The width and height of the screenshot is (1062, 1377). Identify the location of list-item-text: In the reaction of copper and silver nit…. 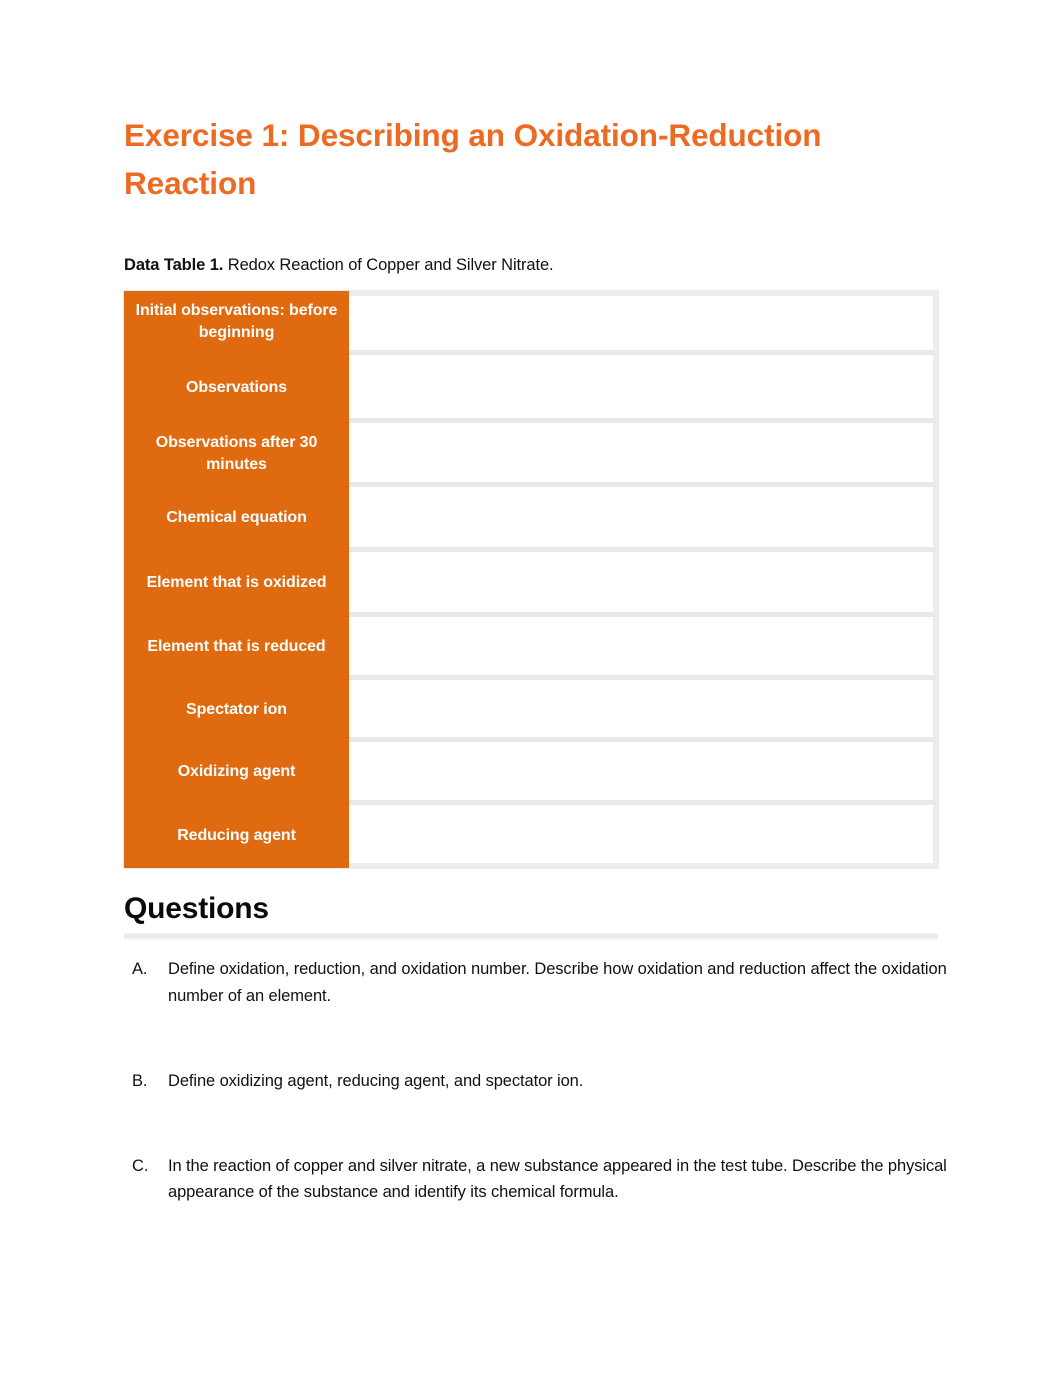
(557, 1179).